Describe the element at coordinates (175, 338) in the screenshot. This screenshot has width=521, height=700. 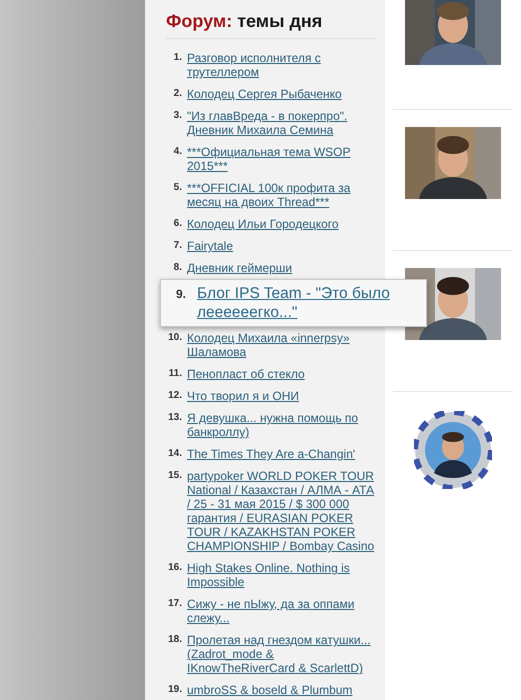
I see `topic-number: 10.` at that location.